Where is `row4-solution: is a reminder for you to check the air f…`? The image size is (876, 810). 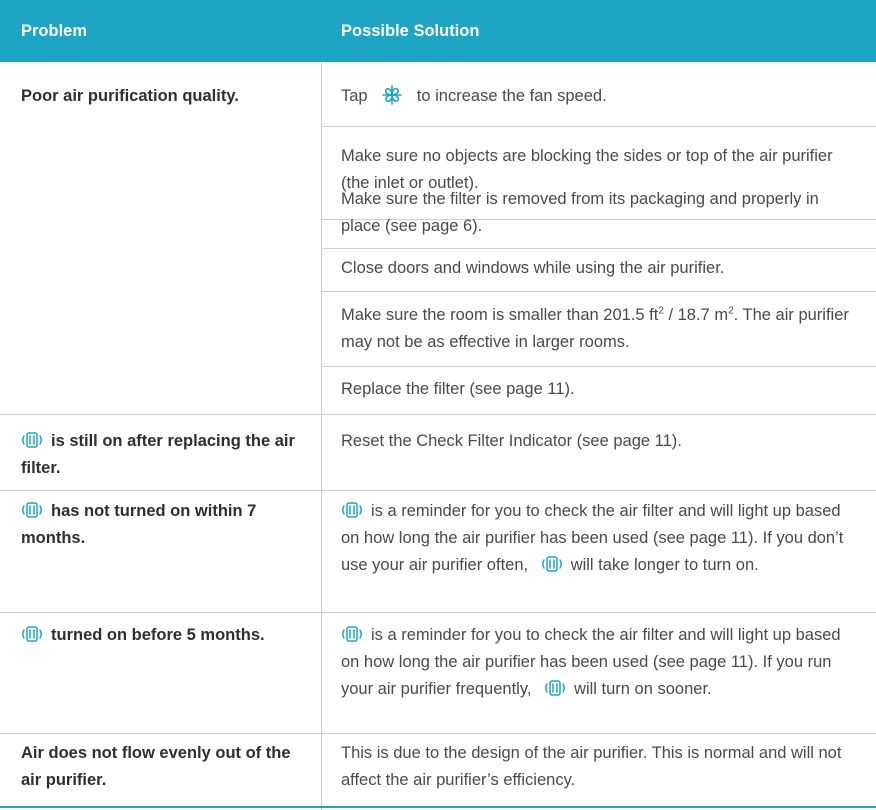 row4-solution: is a reminder for you to check the air f… is located at coordinates (598, 662).